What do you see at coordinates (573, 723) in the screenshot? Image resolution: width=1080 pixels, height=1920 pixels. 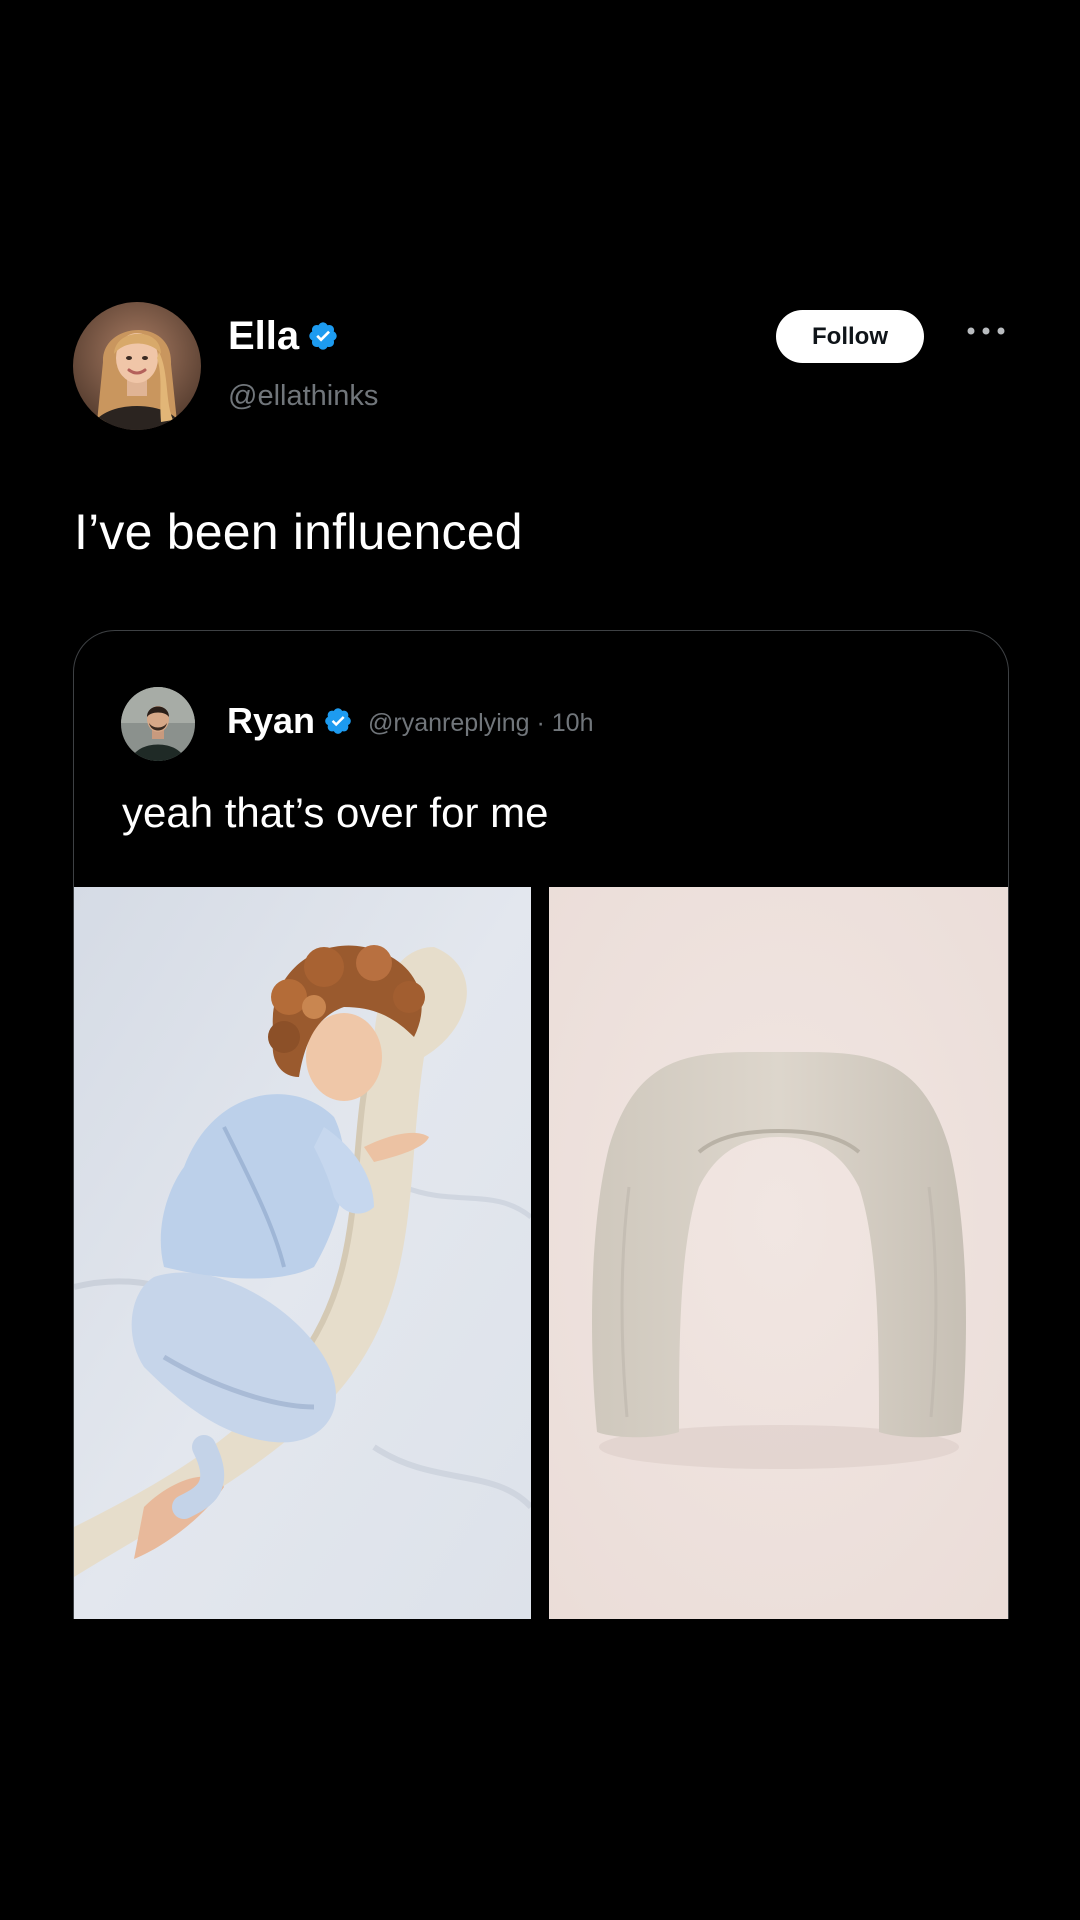 I see `quoted-timestamp: 10h` at bounding box center [573, 723].